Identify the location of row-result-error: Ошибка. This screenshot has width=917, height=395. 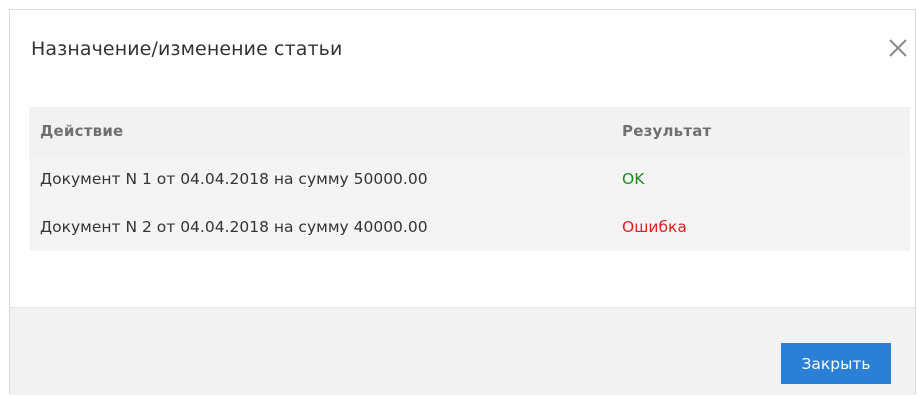
(654, 227).